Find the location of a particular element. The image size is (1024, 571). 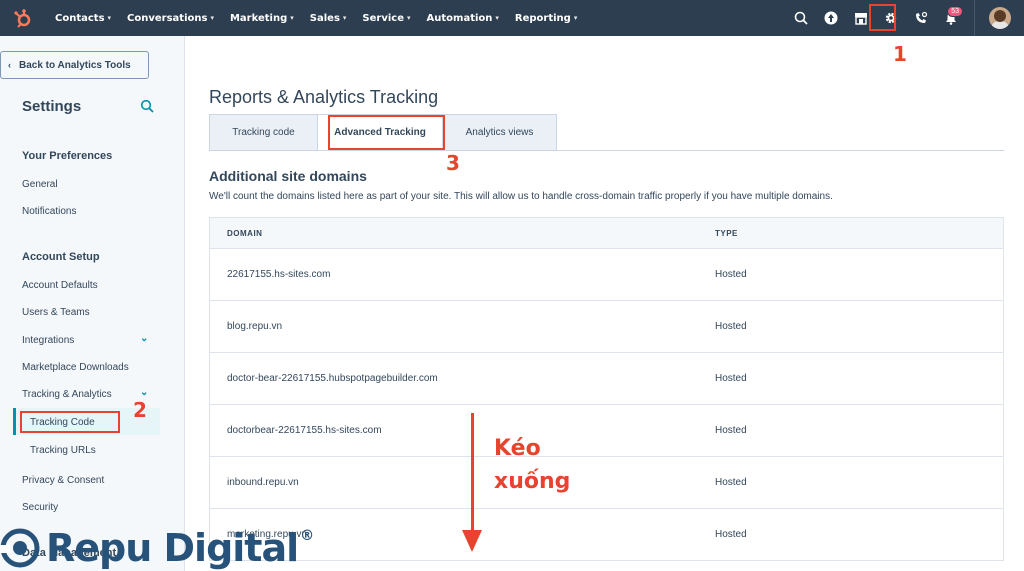

sidebar-item-notifications: Notifications is located at coordinates (49, 211).